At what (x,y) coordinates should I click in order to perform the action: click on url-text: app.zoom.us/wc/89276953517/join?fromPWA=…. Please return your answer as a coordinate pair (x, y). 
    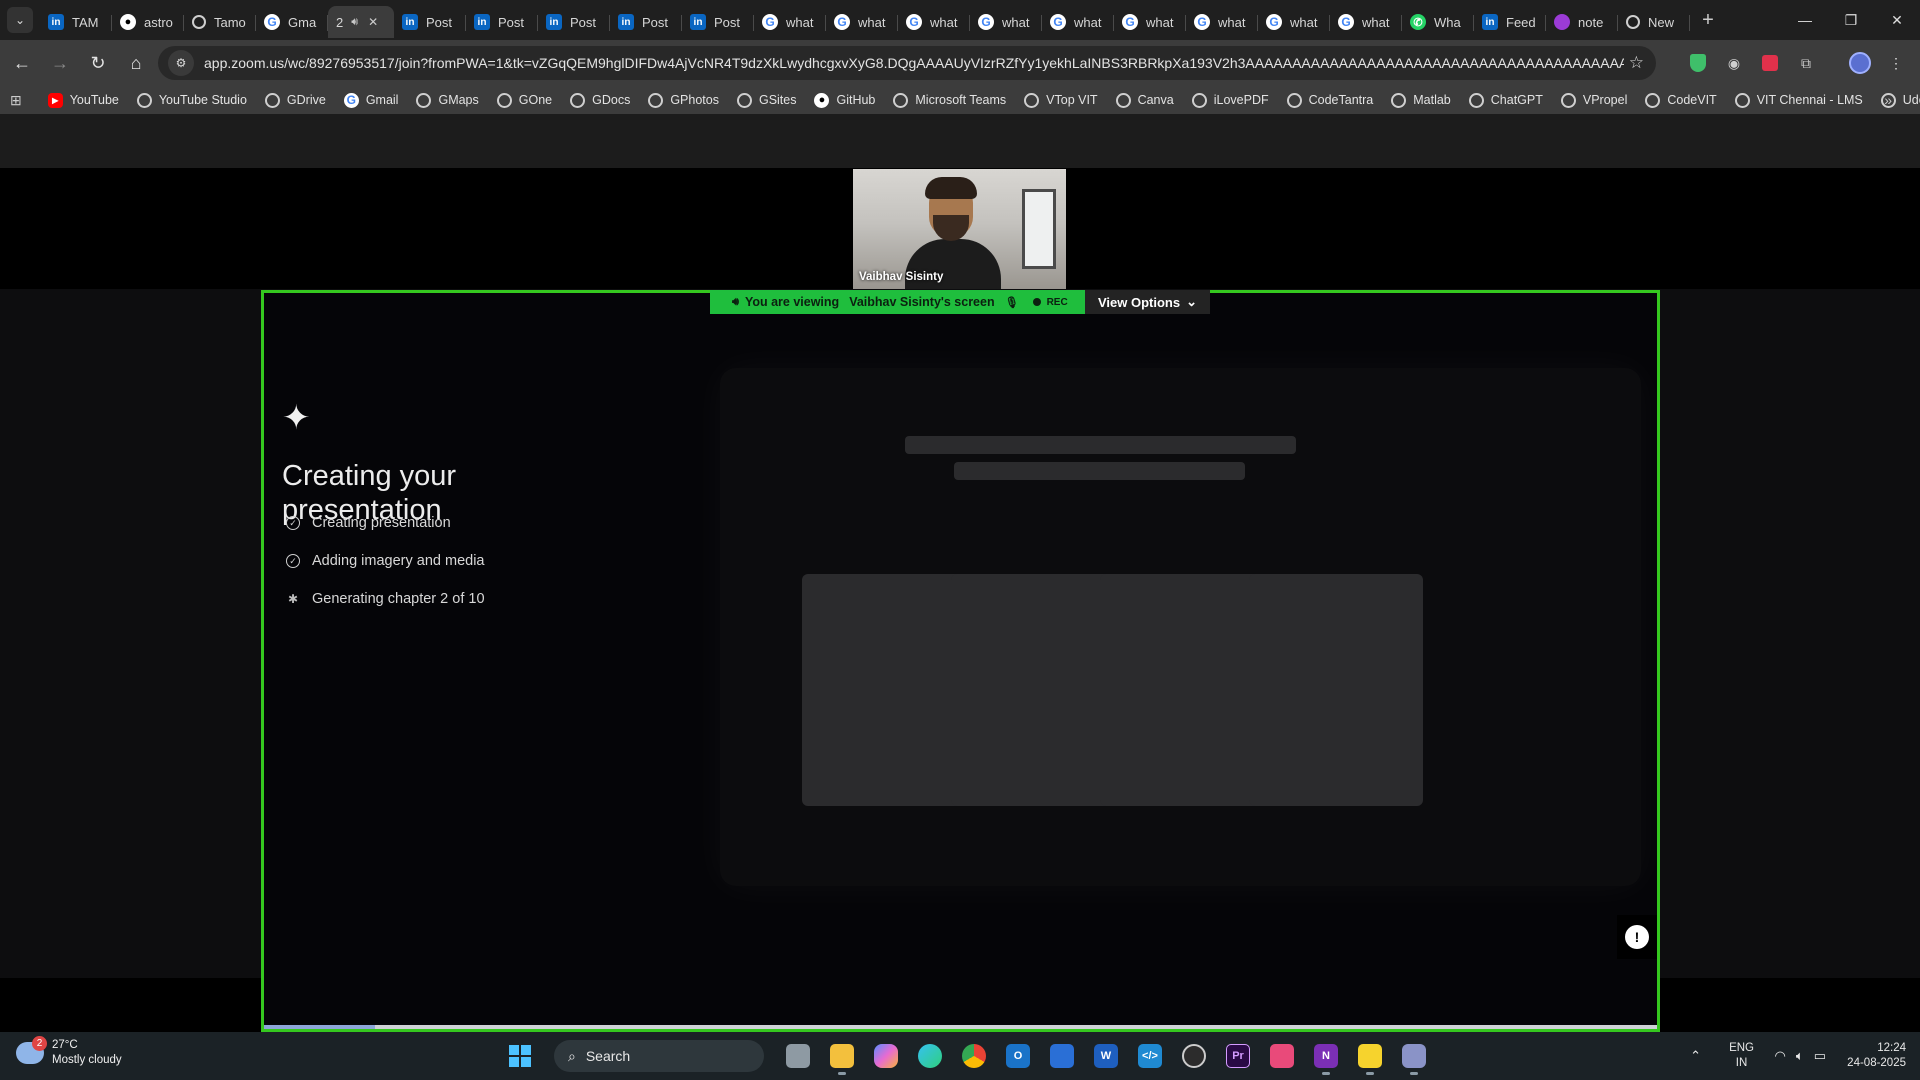
    Looking at the image, I should click on (914, 63).